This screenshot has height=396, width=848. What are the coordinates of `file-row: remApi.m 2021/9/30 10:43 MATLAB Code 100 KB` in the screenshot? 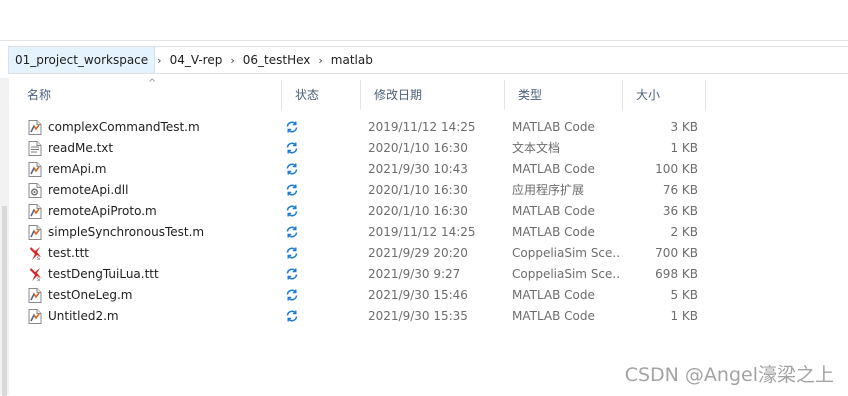 It's located at (364, 169).